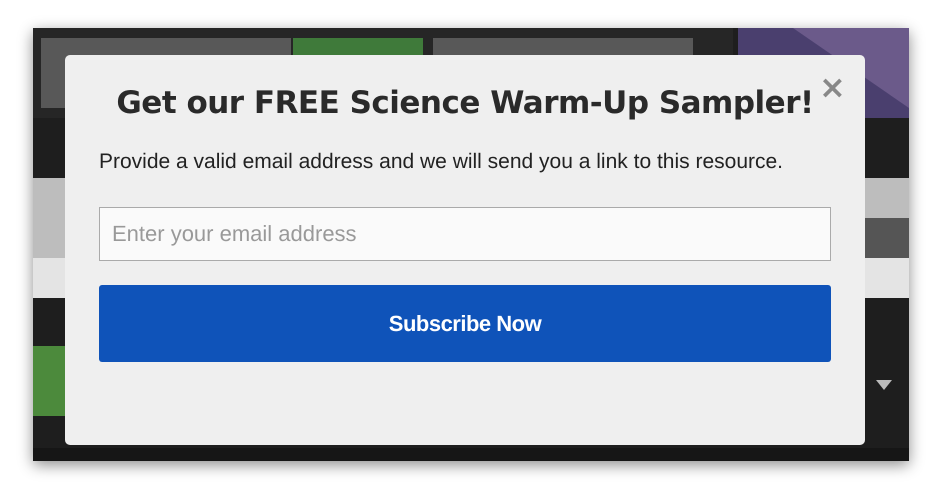 The image size is (942, 498). Describe the element at coordinates (884, 385) in the screenshot. I see `caret-icon` at that location.